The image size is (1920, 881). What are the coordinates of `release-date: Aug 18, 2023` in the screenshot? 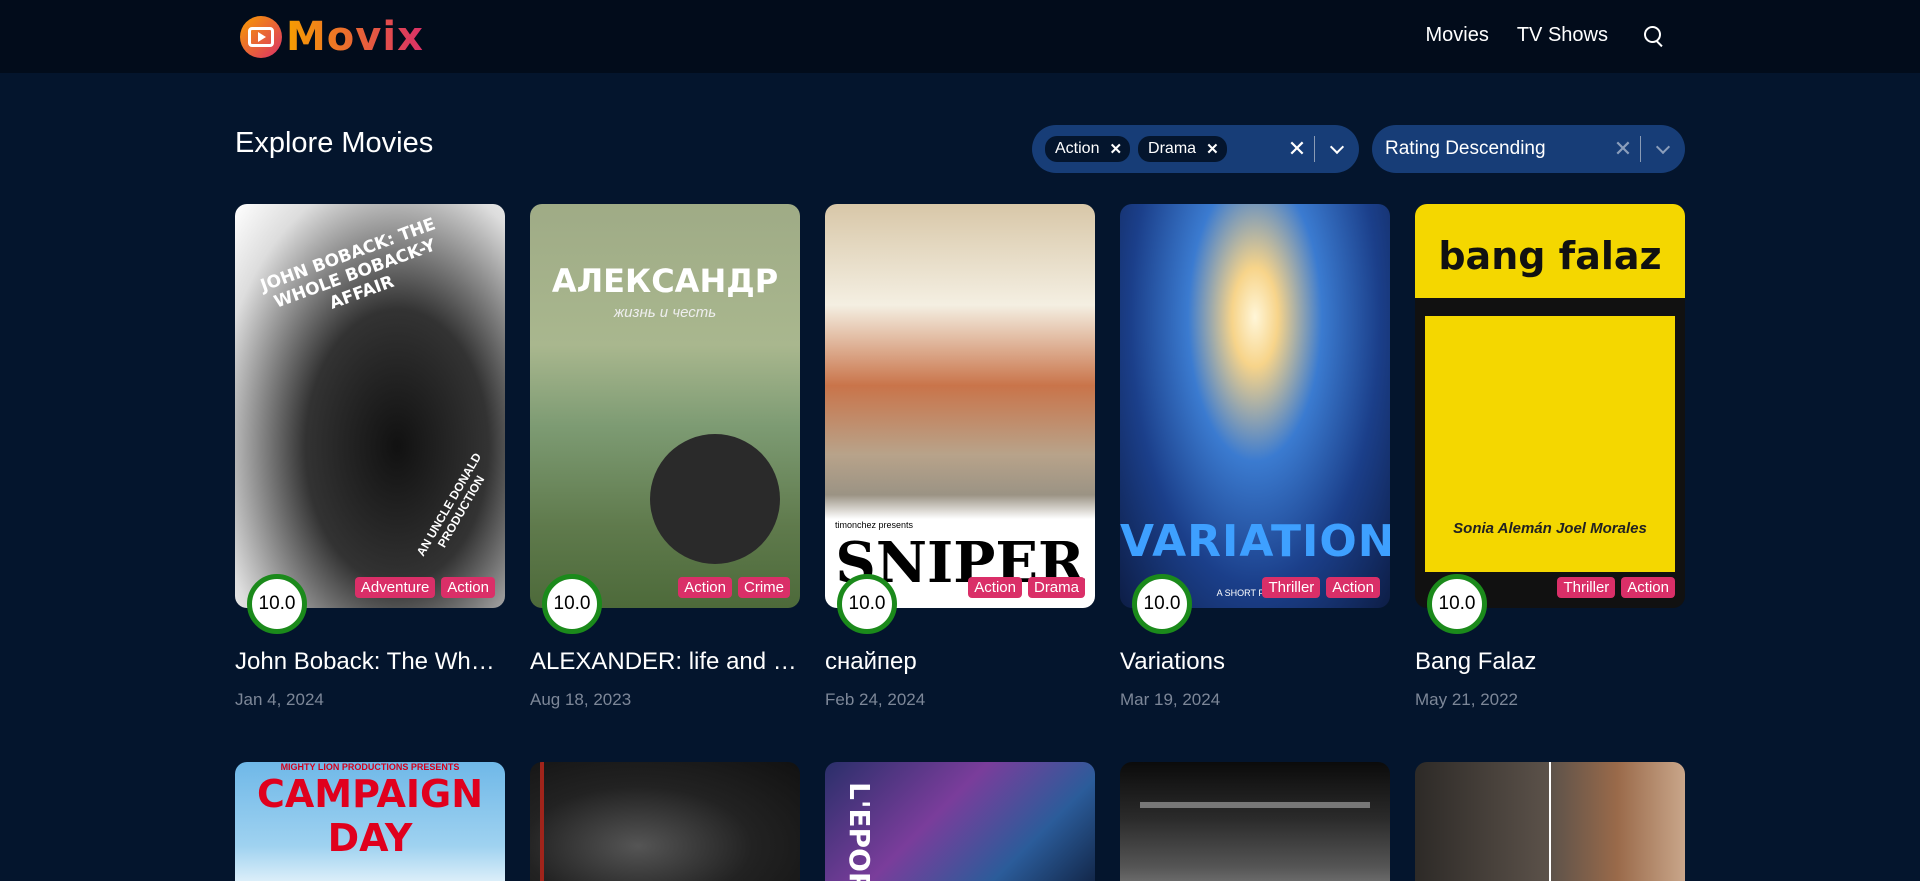 It's located at (581, 699).